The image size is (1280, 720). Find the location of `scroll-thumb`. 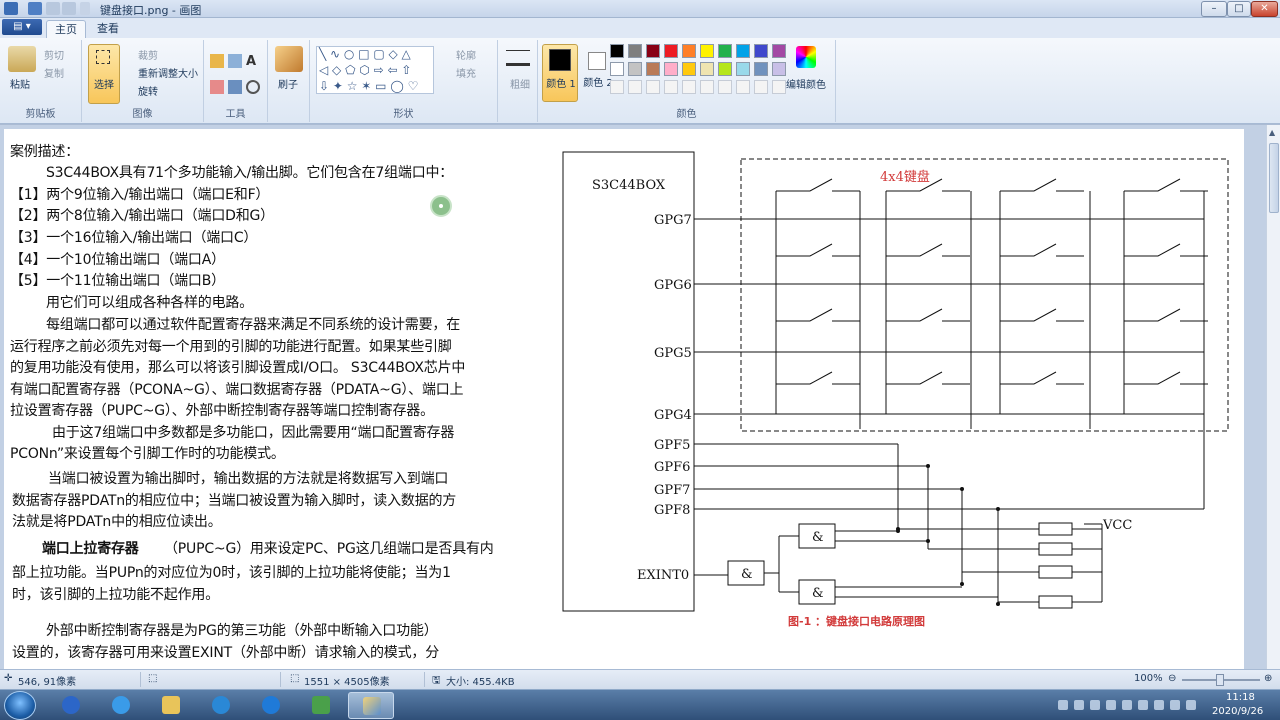

scroll-thumb is located at coordinates (1274, 178).